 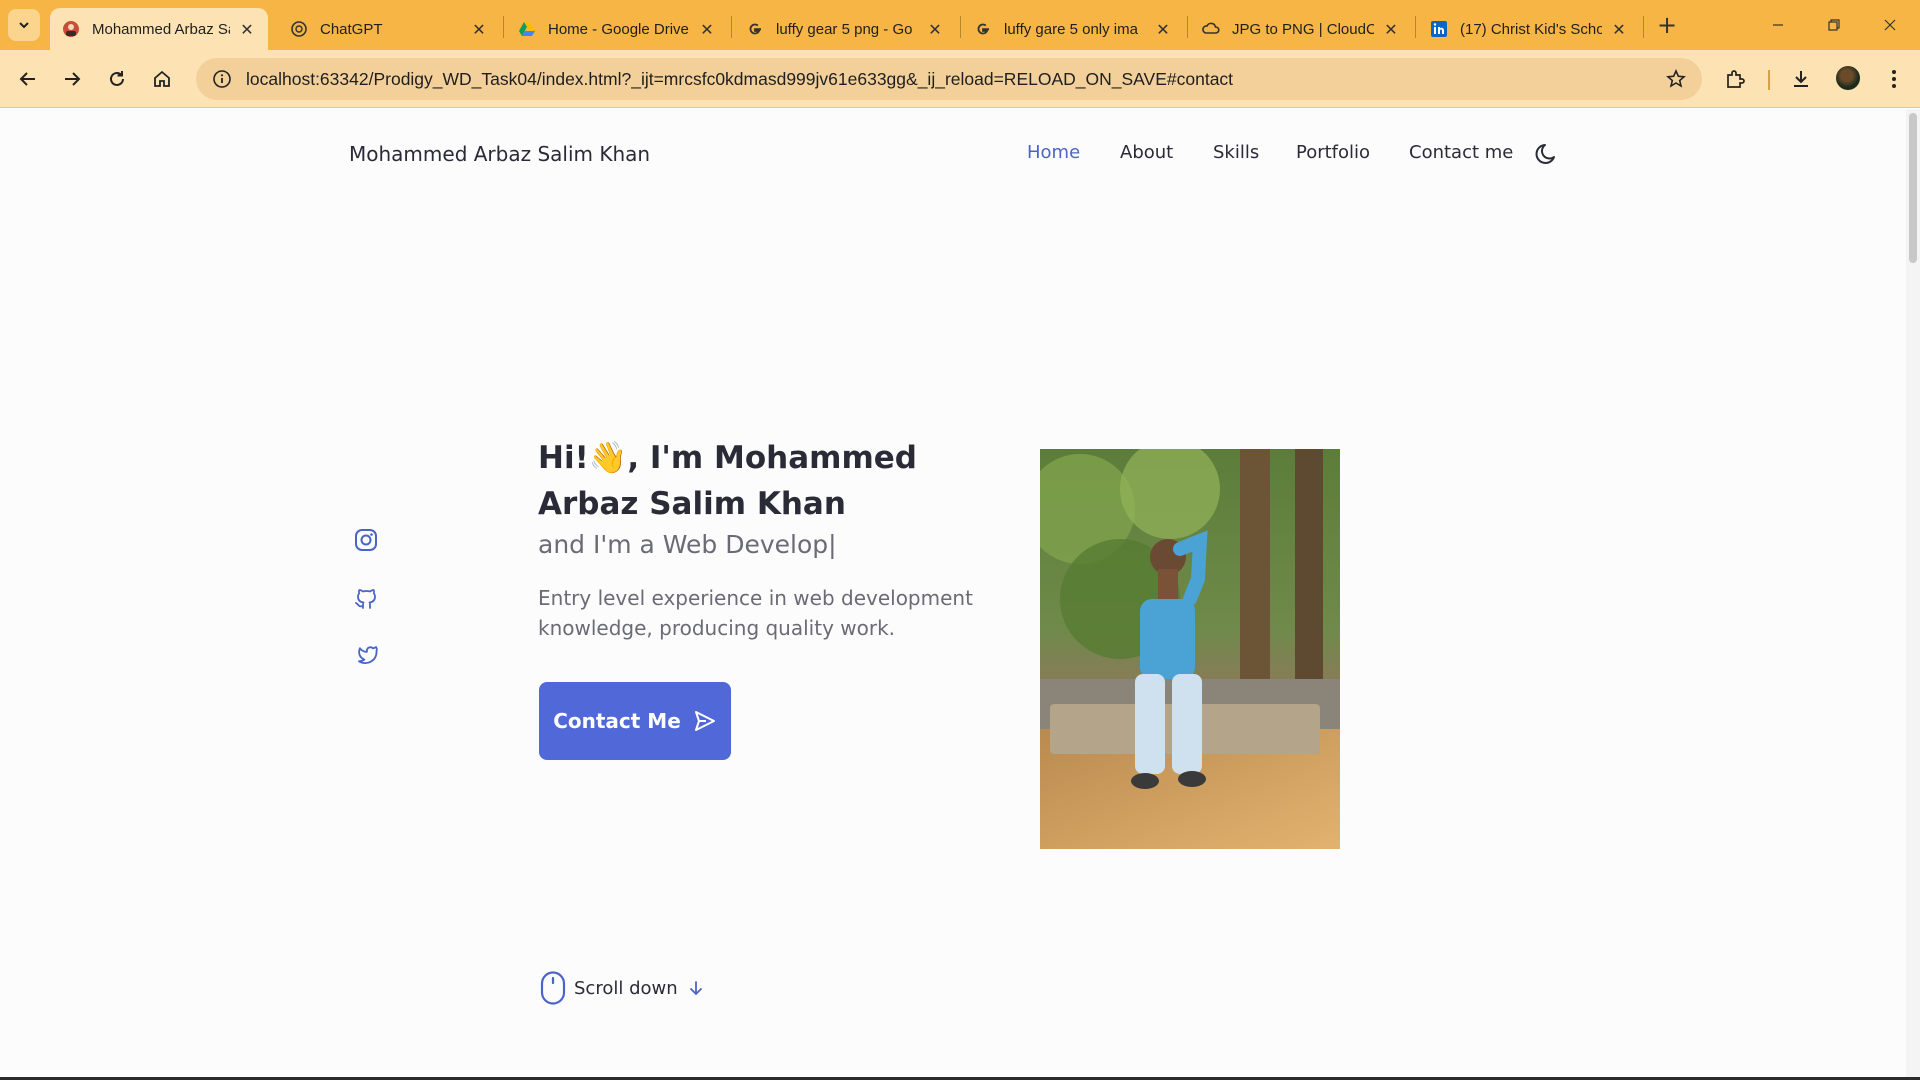 I want to click on google-drive-icon, so click(x=527, y=29).